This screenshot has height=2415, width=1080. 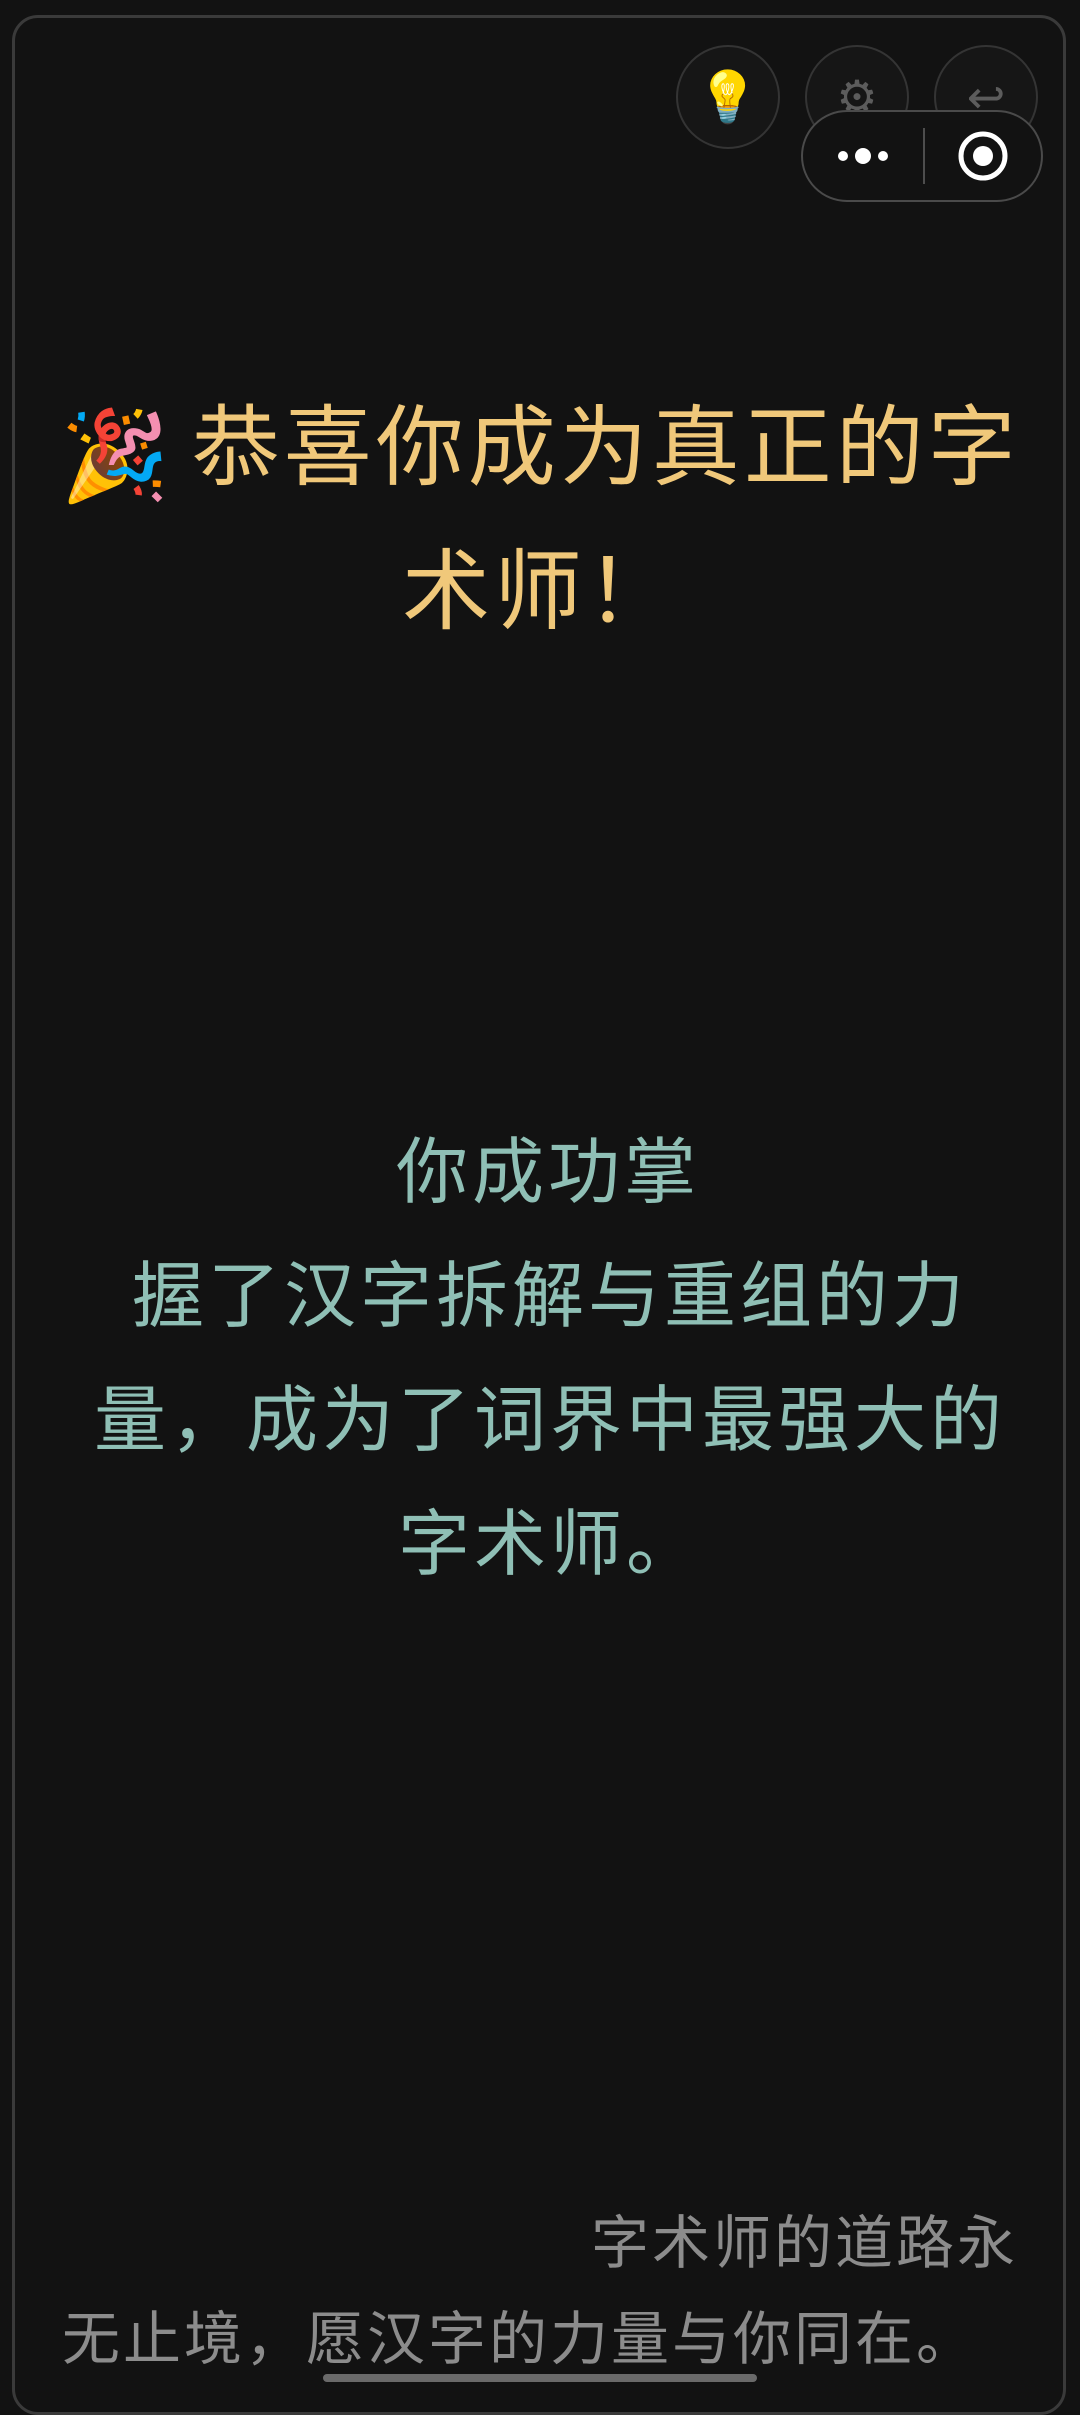 I want to click on footer-rest: 无止境，愿汉字的力量与你同在。, so click(x=520, y=2339).